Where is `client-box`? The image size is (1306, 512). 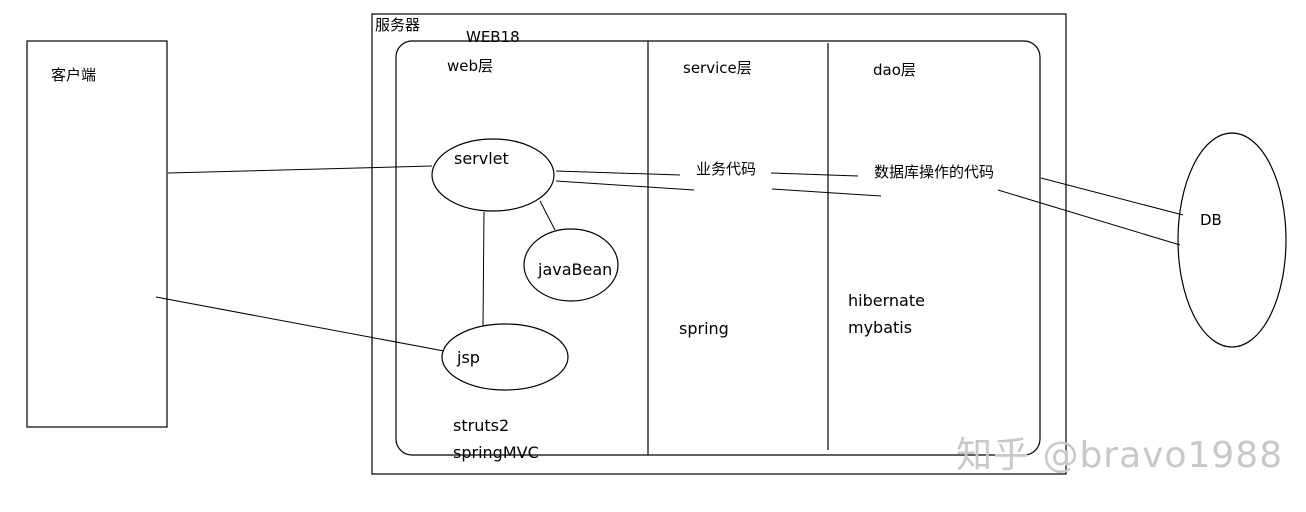
client-box is located at coordinates (97, 234).